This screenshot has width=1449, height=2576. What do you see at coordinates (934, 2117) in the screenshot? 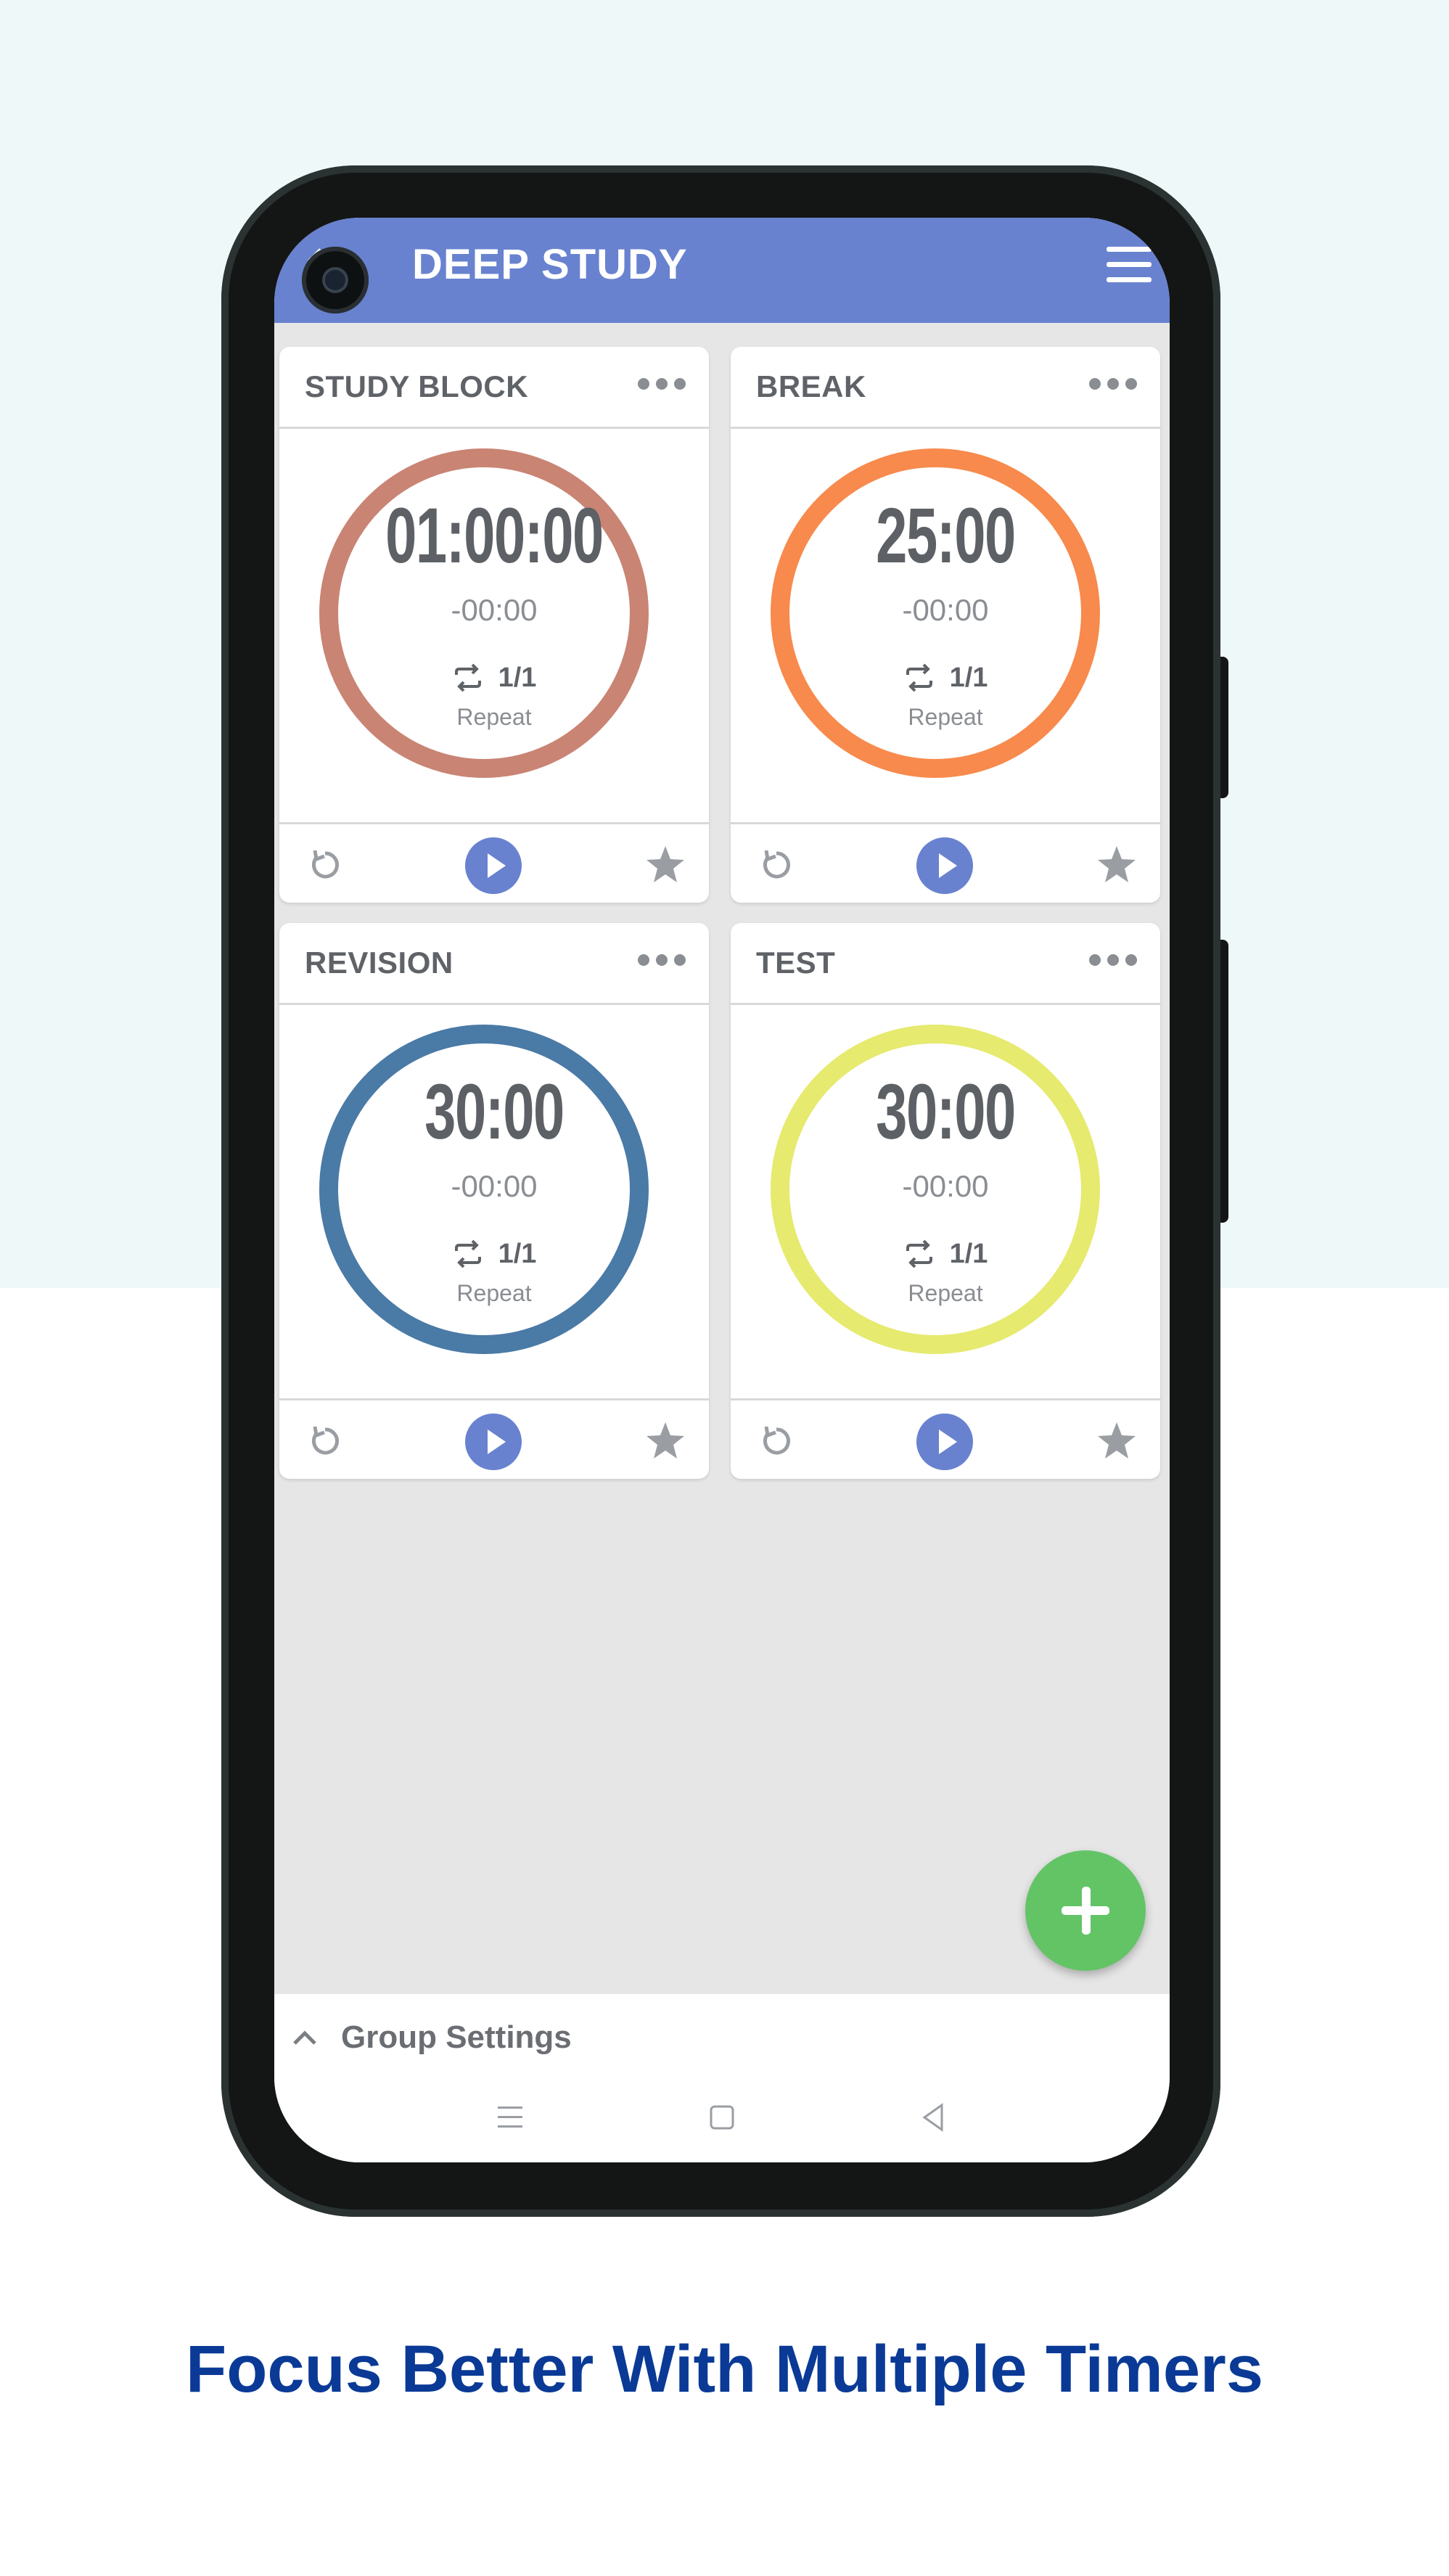
I see `nav-back-icon` at bounding box center [934, 2117].